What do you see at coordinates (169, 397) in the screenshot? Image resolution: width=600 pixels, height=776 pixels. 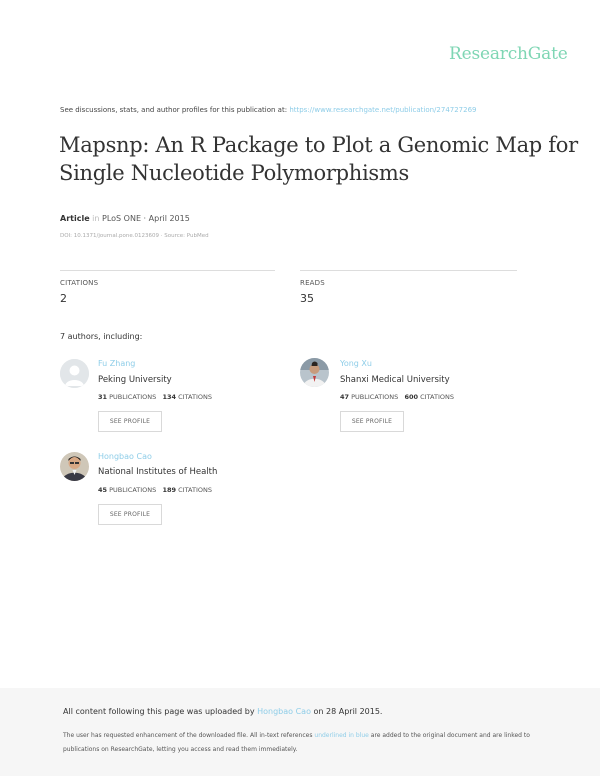 I see `citations-count: 134` at bounding box center [169, 397].